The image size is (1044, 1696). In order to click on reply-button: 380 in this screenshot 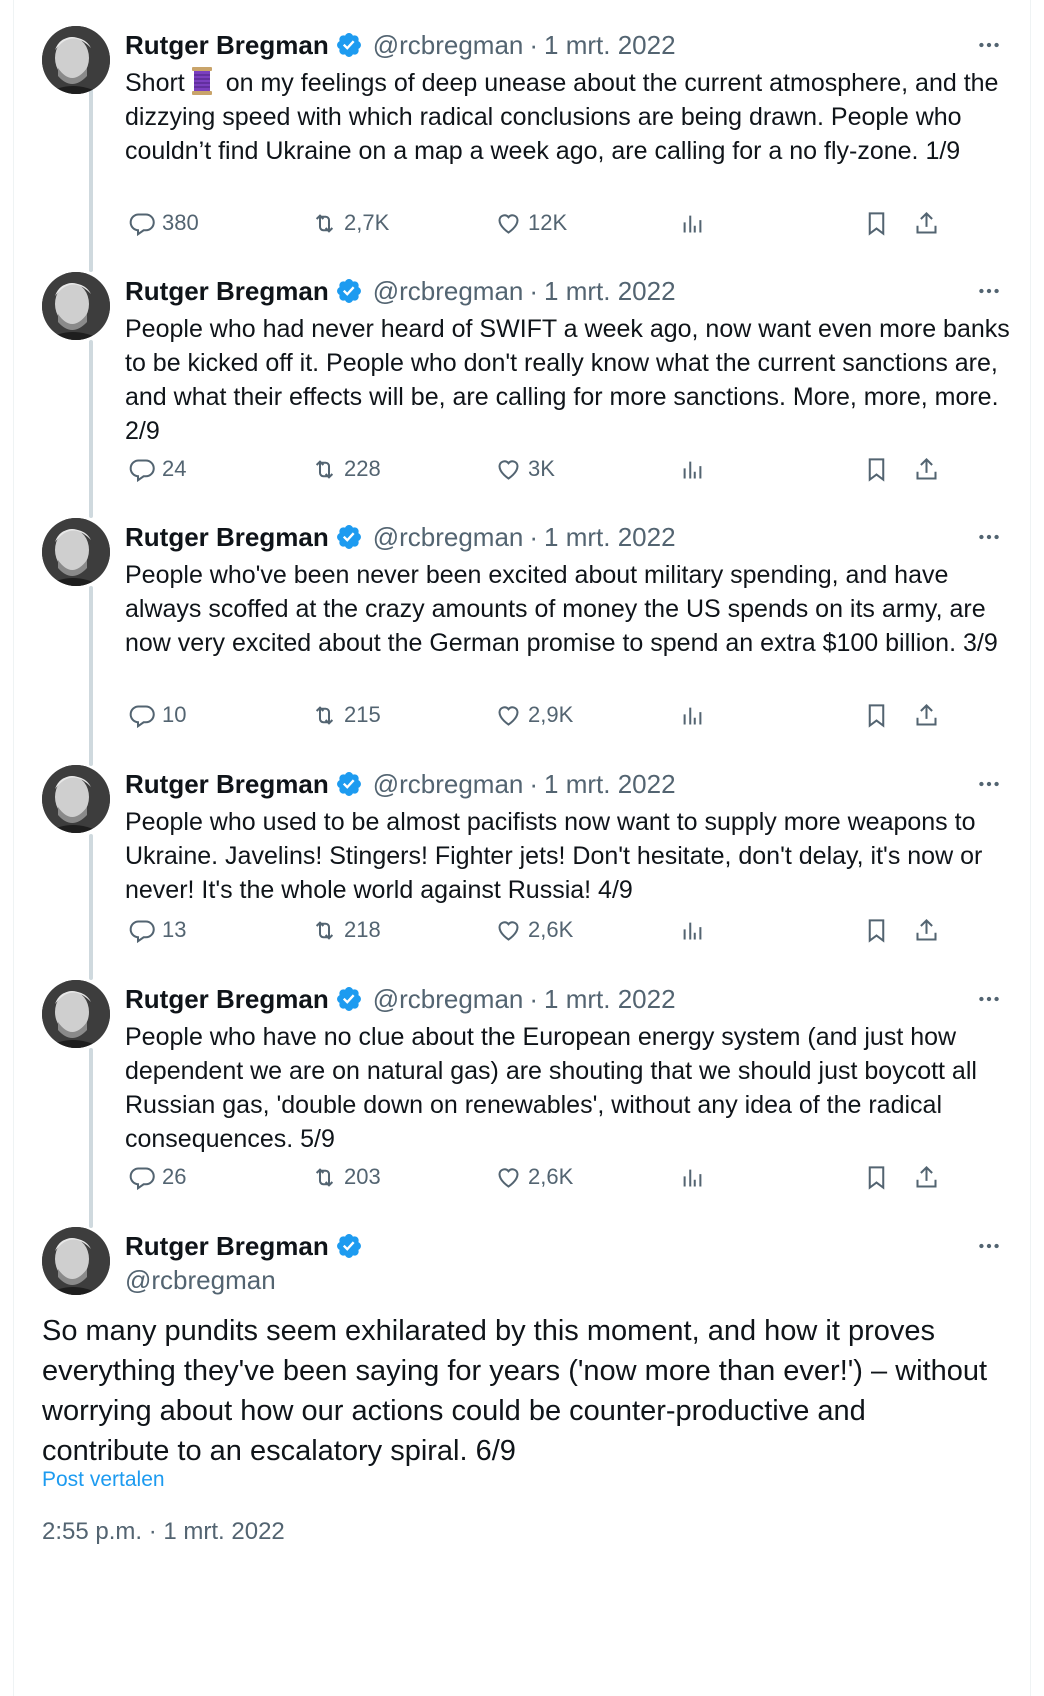, I will do `click(164, 223)`.